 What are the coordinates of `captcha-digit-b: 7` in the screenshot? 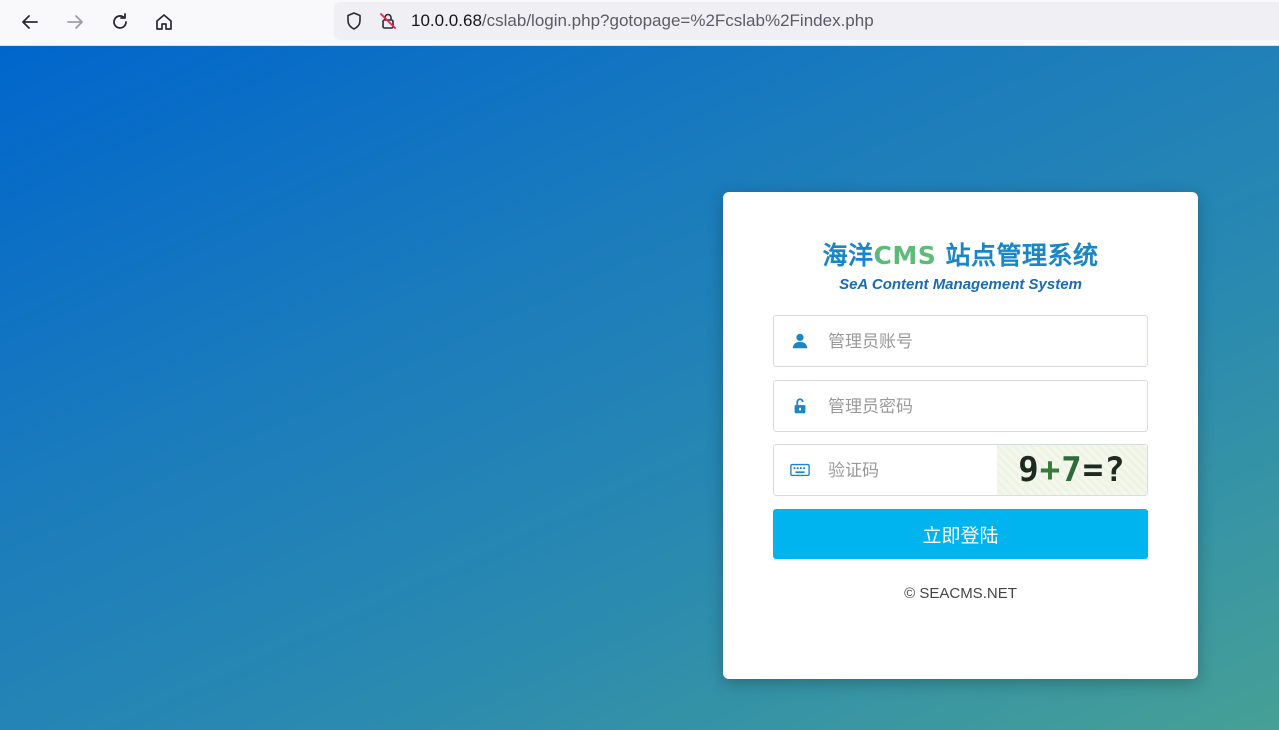 It's located at (1072, 470).